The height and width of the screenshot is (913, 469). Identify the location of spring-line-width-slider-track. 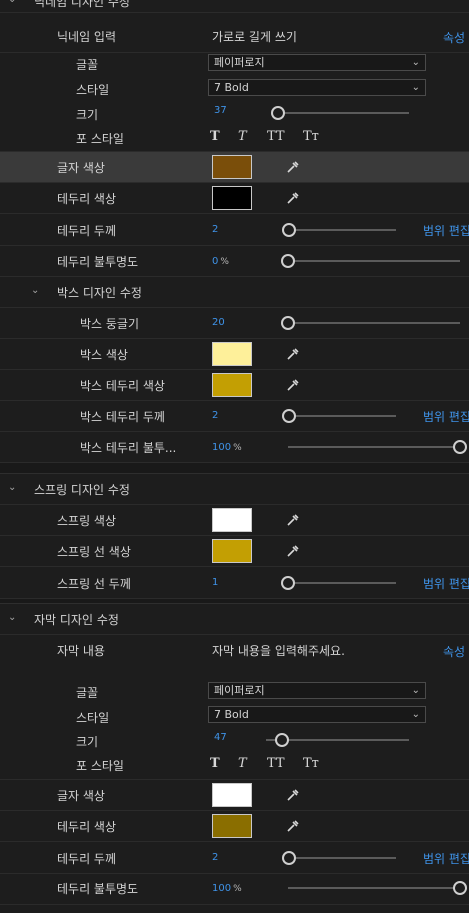
(341, 583).